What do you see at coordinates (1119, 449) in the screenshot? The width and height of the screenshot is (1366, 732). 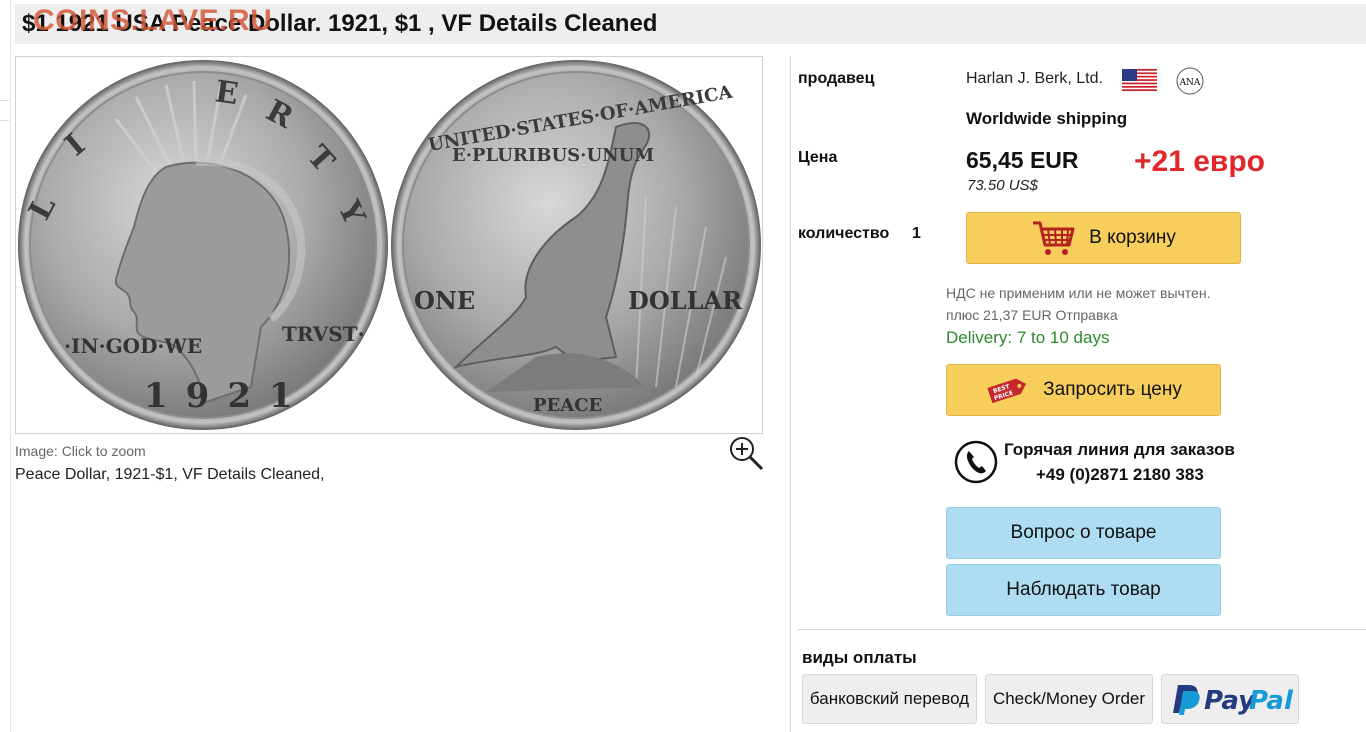 I see `hotline-title: Горячая линия для заказов` at bounding box center [1119, 449].